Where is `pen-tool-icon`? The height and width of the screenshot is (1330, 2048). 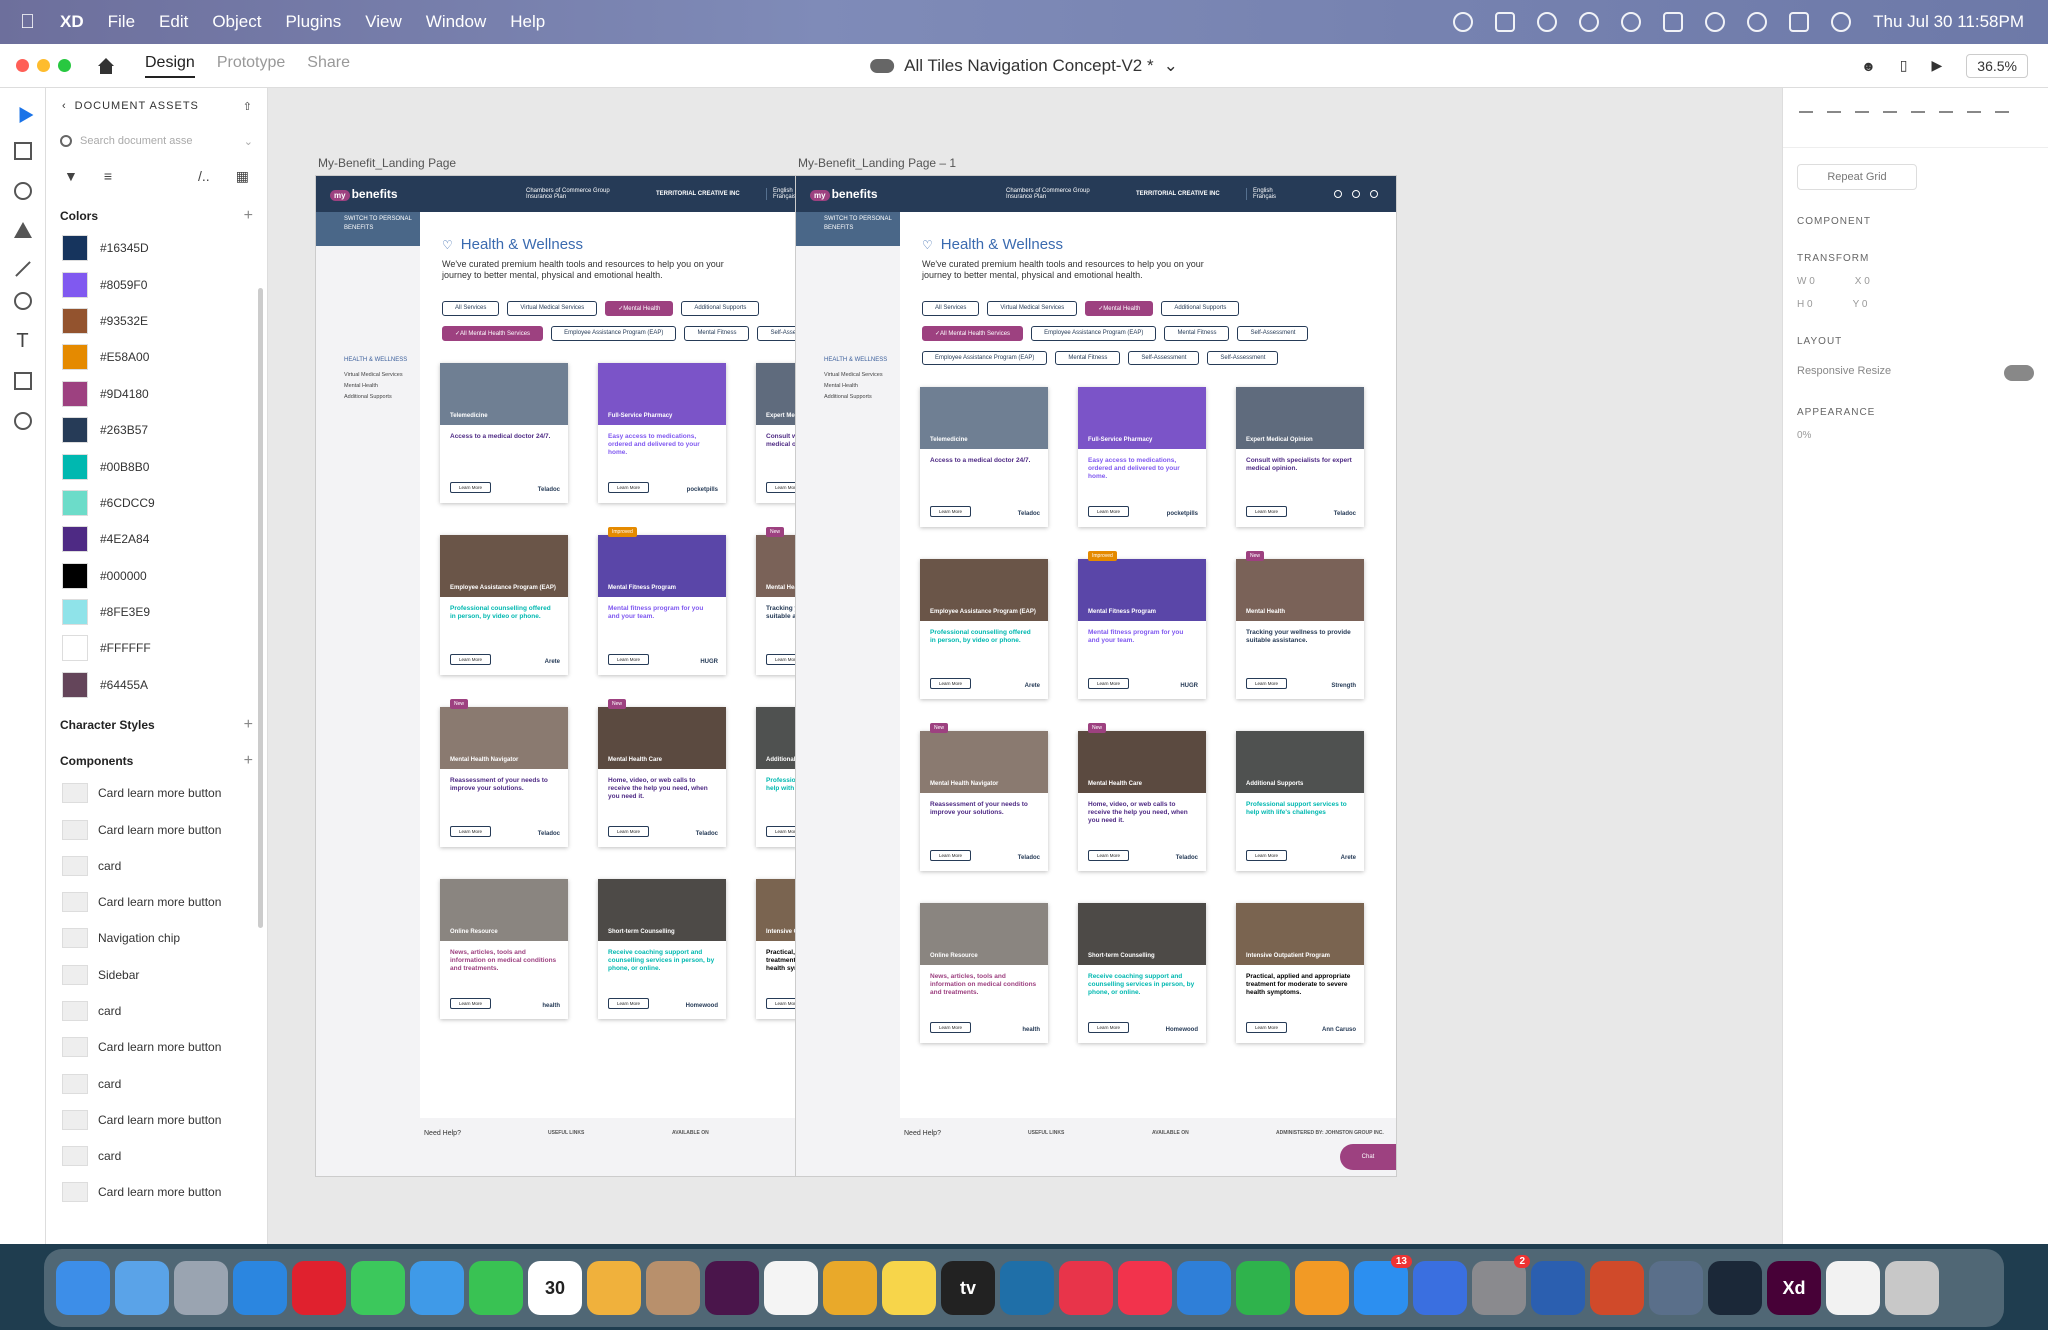
pen-tool-icon is located at coordinates (22, 301).